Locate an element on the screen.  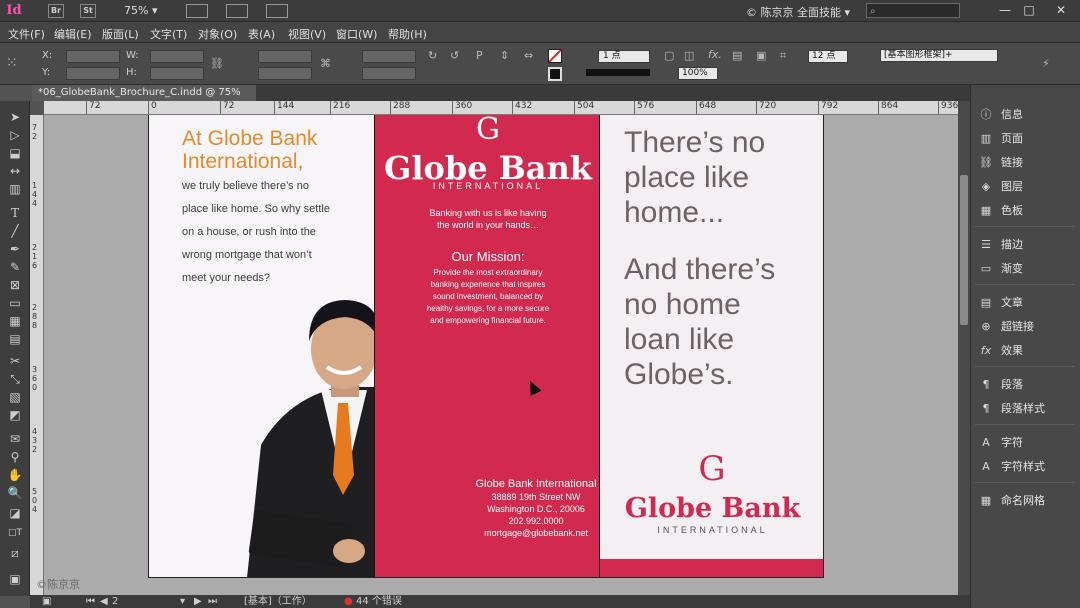
frame-grid-tool-icon: ▤ is located at coordinates (15, 339).